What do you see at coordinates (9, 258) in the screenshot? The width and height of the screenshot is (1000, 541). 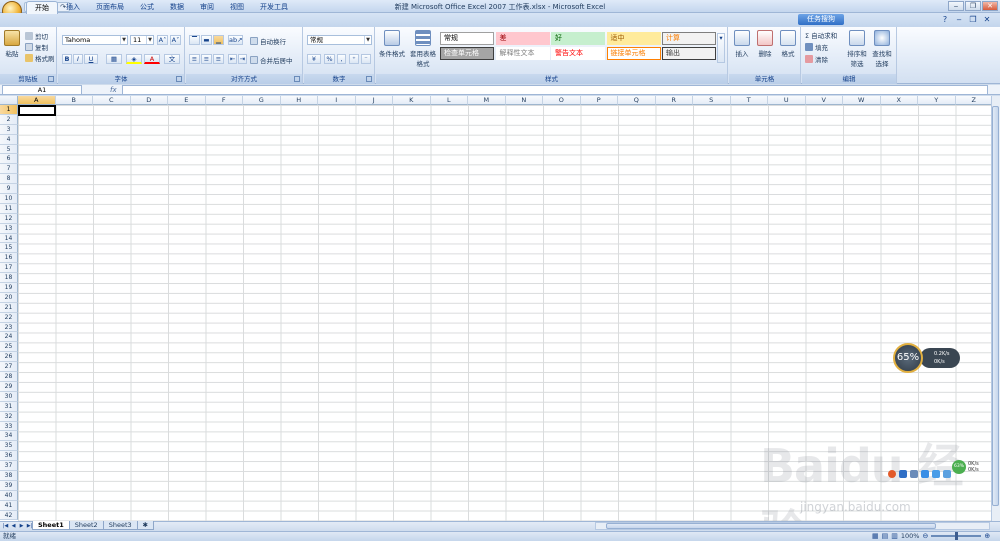 I see `row-header: 16` at bounding box center [9, 258].